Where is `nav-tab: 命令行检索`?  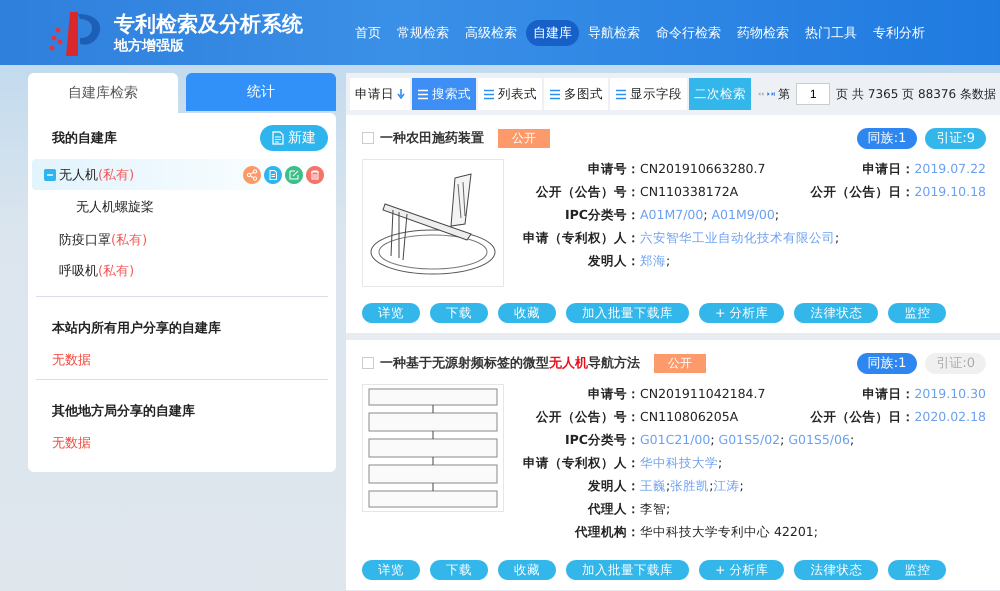 nav-tab: 命令行检索 is located at coordinates (688, 33).